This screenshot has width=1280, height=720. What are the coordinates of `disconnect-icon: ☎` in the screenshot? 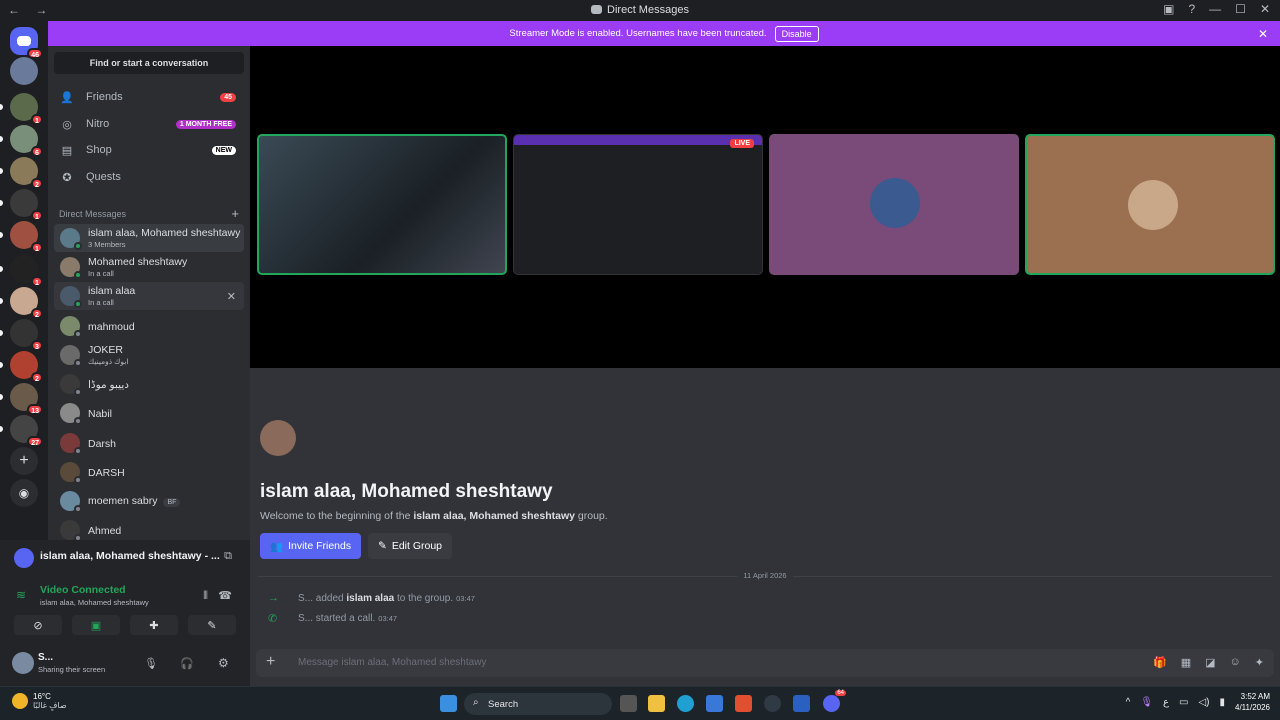 It's located at (225, 595).